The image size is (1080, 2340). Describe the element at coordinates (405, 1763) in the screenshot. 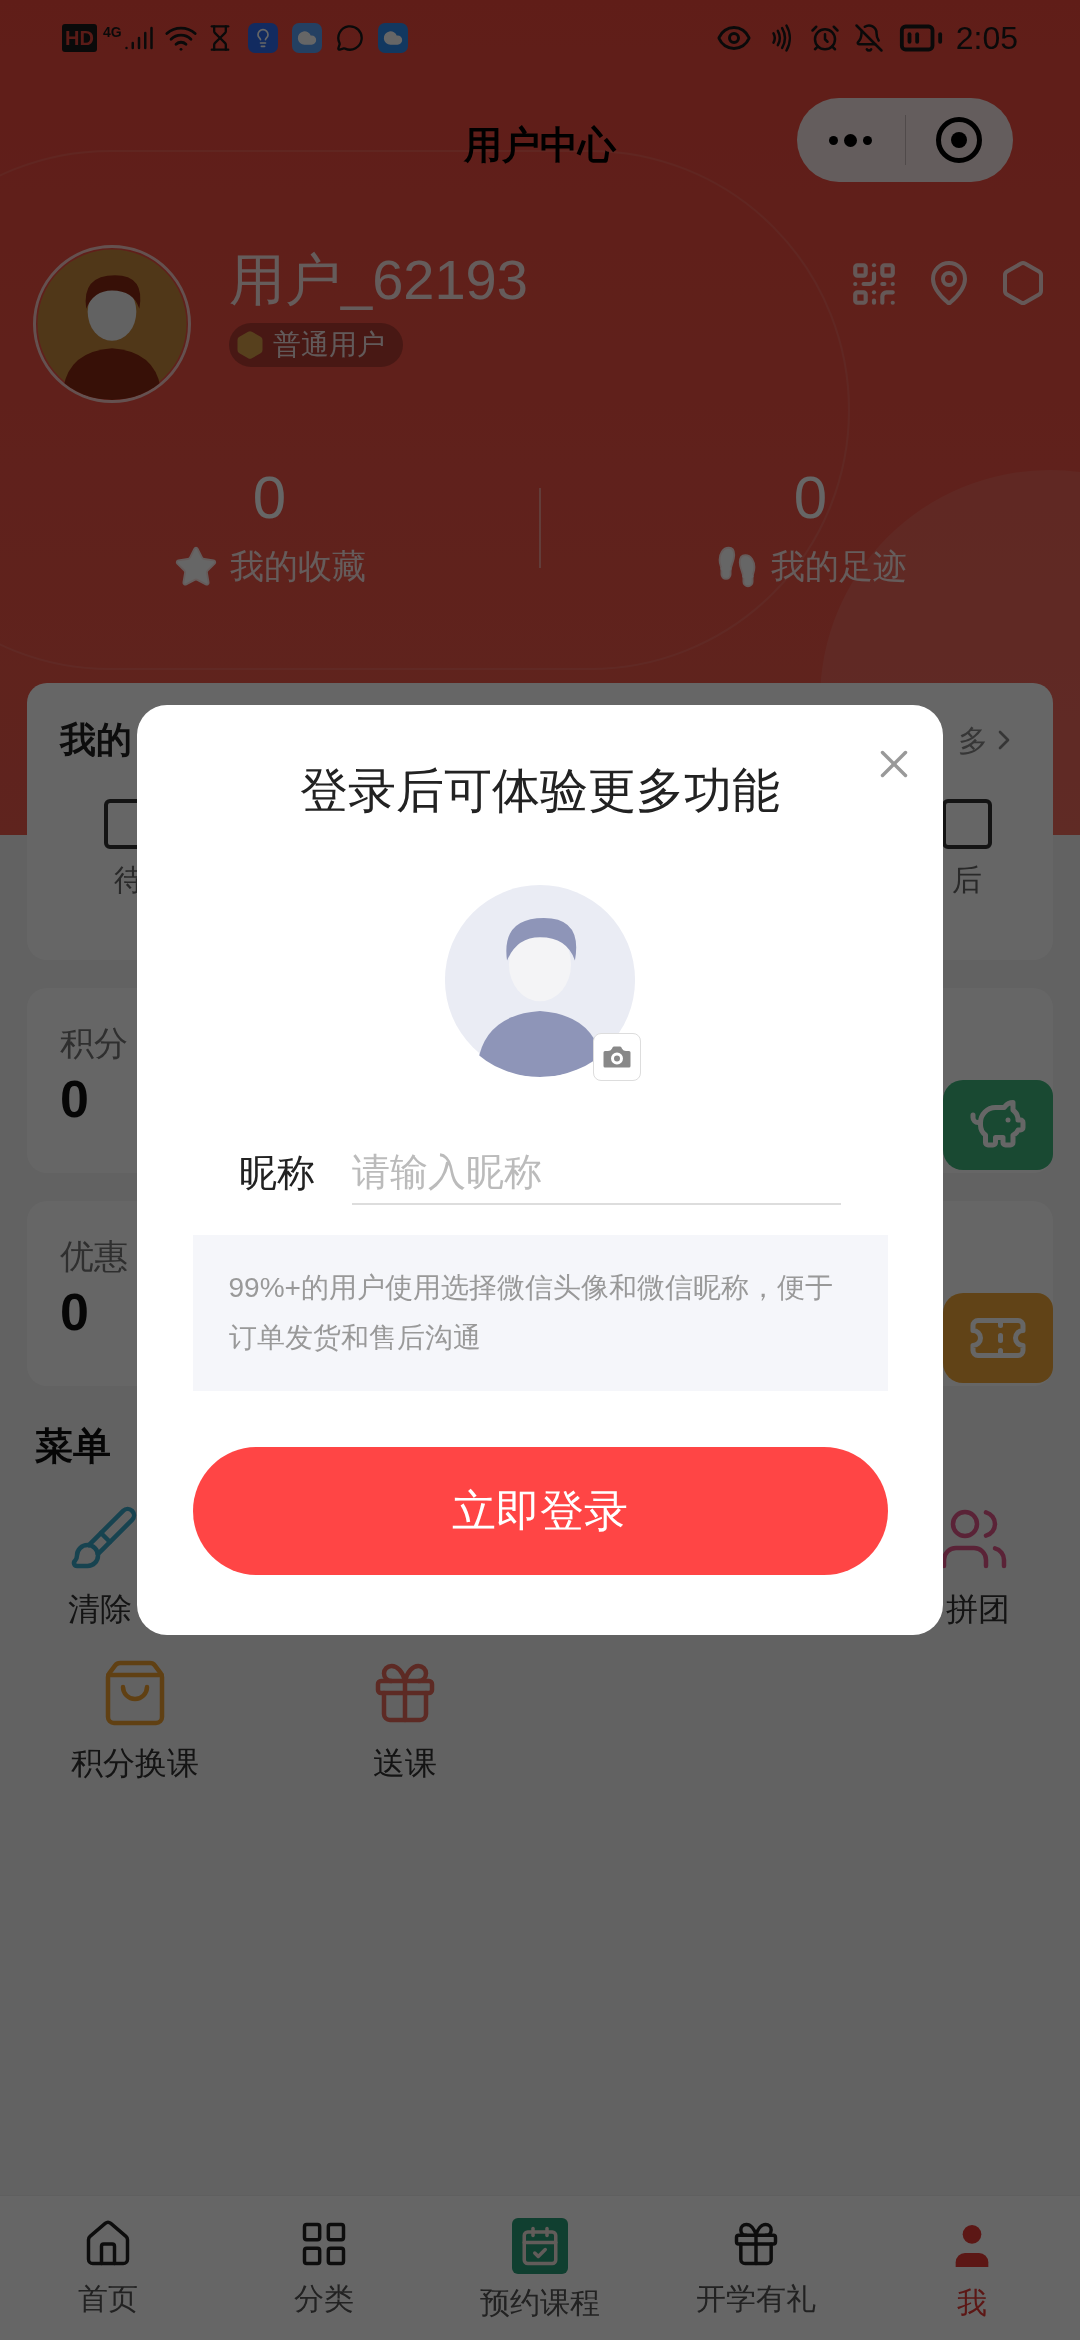

I see `menu-item: 送课` at that location.